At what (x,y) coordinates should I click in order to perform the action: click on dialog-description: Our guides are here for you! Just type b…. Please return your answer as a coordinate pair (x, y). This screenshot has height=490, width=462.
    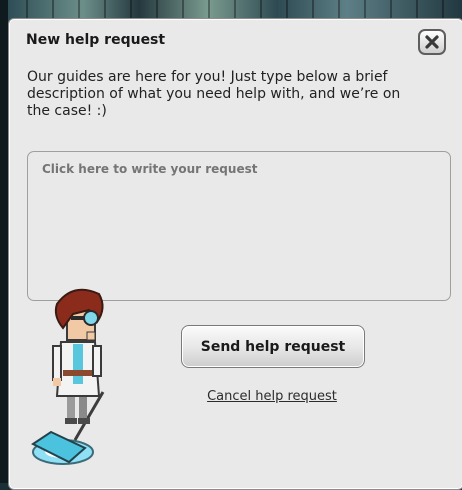
    Looking at the image, I should click on (214, 94).